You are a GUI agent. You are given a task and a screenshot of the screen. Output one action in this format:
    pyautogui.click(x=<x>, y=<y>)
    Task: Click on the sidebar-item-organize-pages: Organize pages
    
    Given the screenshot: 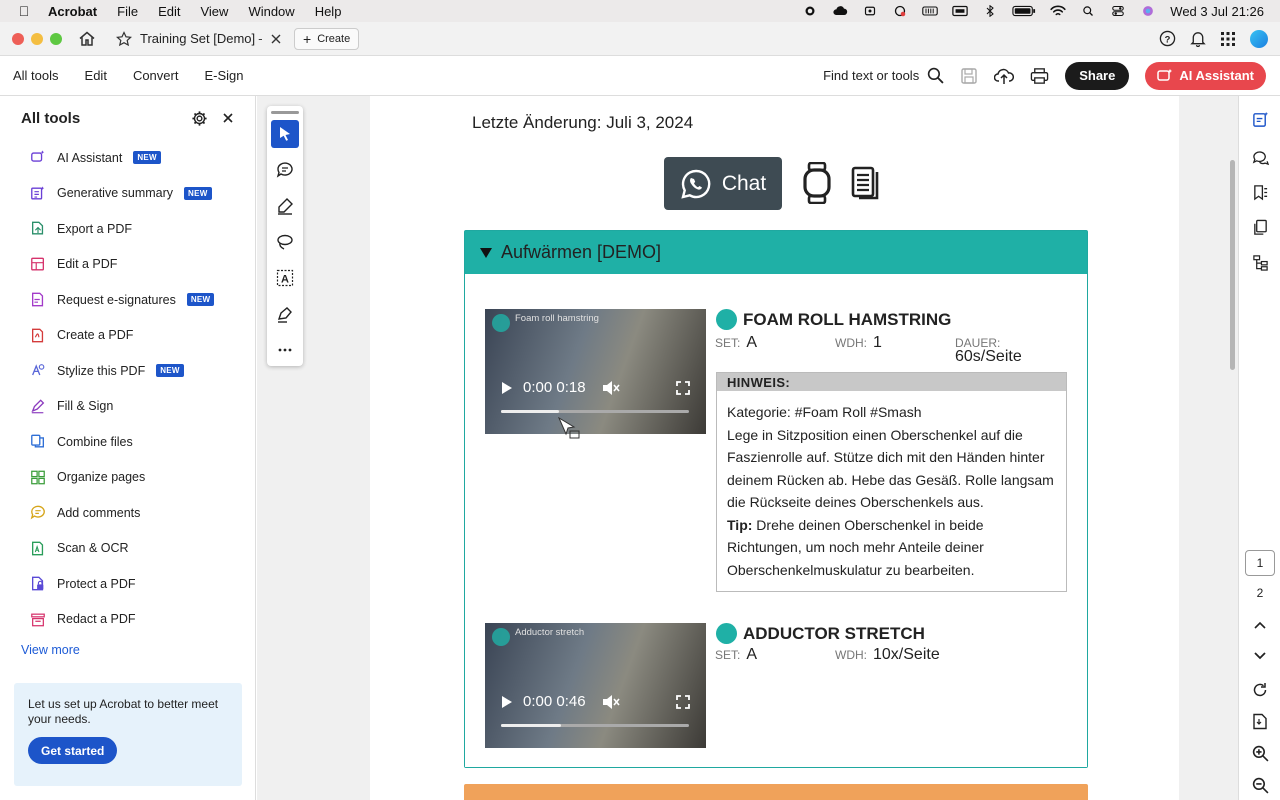 What is the action you would take?
    pyautogui.click(x=127, y=478)
    